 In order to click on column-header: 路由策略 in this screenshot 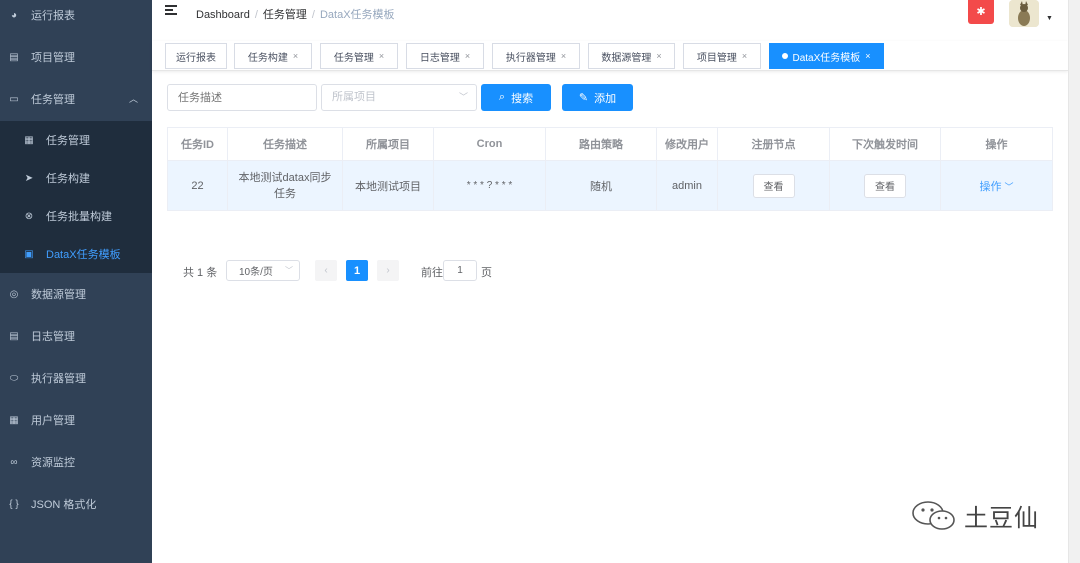, I will do `click(601, 144)`.